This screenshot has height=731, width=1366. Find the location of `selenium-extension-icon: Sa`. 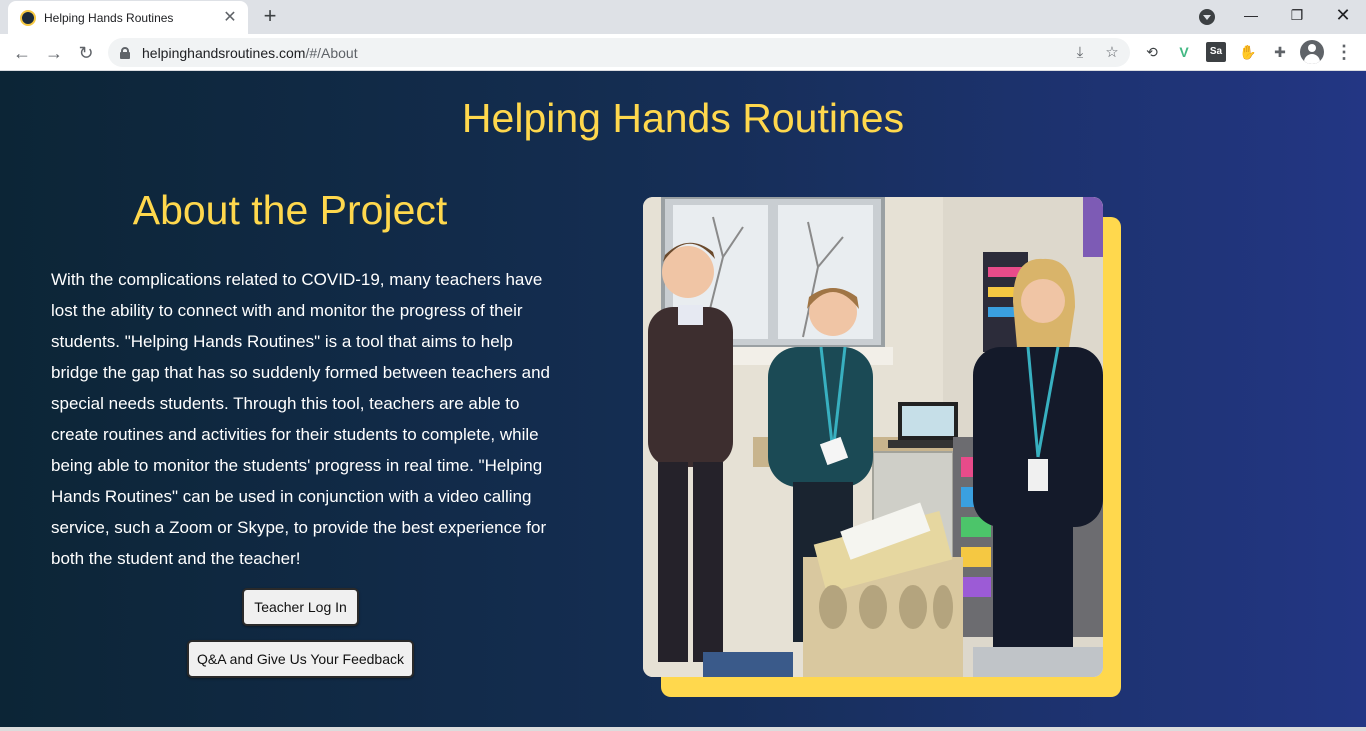

selenium-extension-icon: Sa is located at coordinates (1216, 52).